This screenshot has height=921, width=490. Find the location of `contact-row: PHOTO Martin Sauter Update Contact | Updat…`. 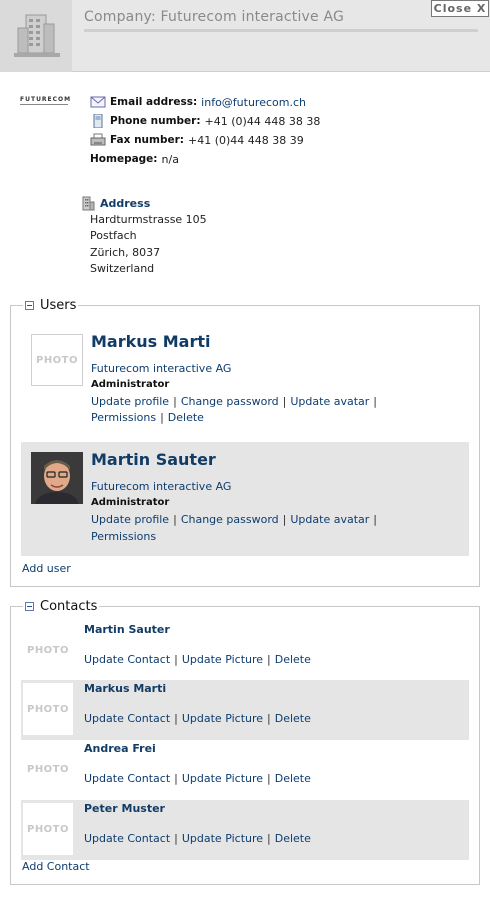

contact-row: PHOTO Martin Sauter Update Contact | Updat… is located at coordinates (245, 651).